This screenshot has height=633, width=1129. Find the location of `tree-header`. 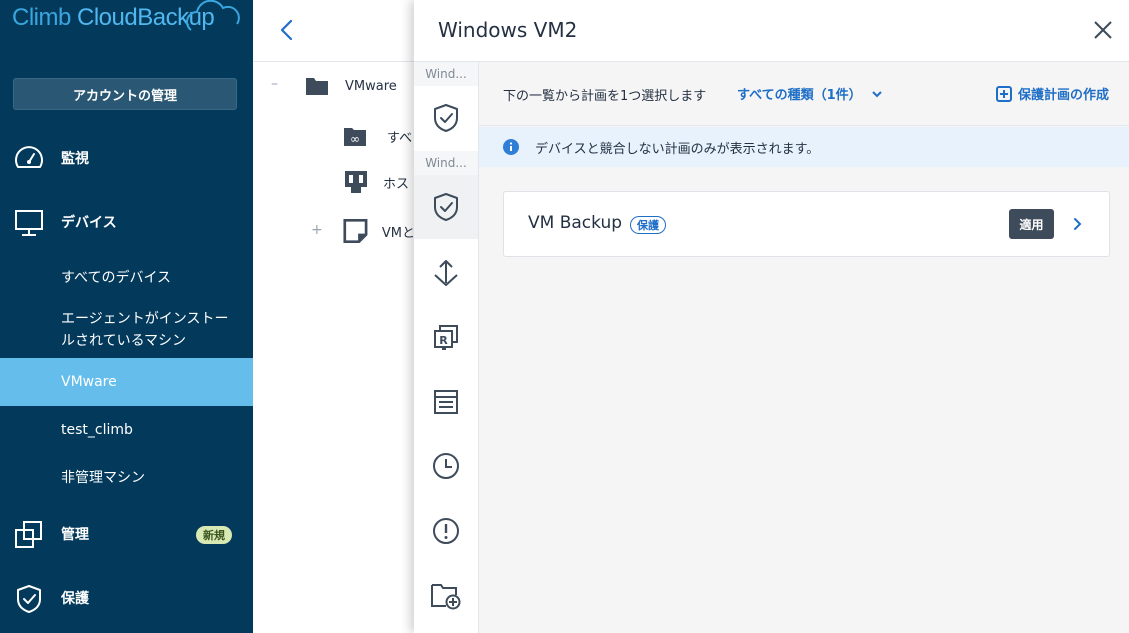

tree-header is located at coordinates (334, 31).